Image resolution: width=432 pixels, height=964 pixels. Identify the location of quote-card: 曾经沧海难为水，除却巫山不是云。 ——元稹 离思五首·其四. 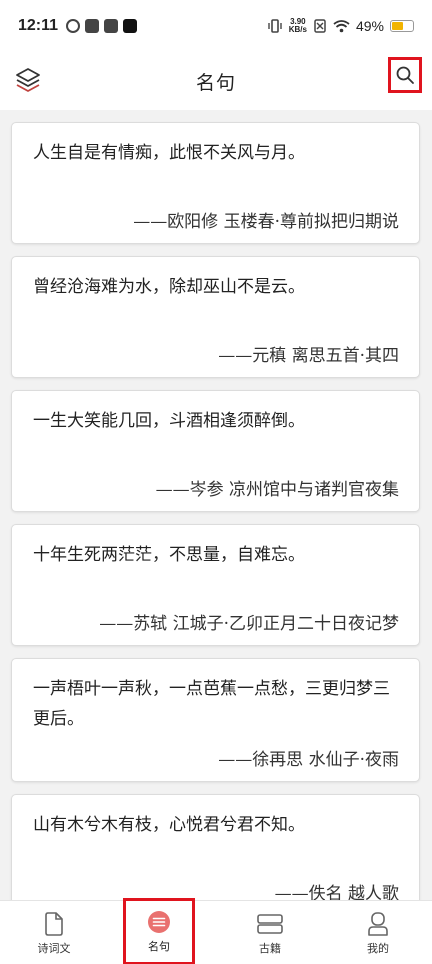
(215, 317).